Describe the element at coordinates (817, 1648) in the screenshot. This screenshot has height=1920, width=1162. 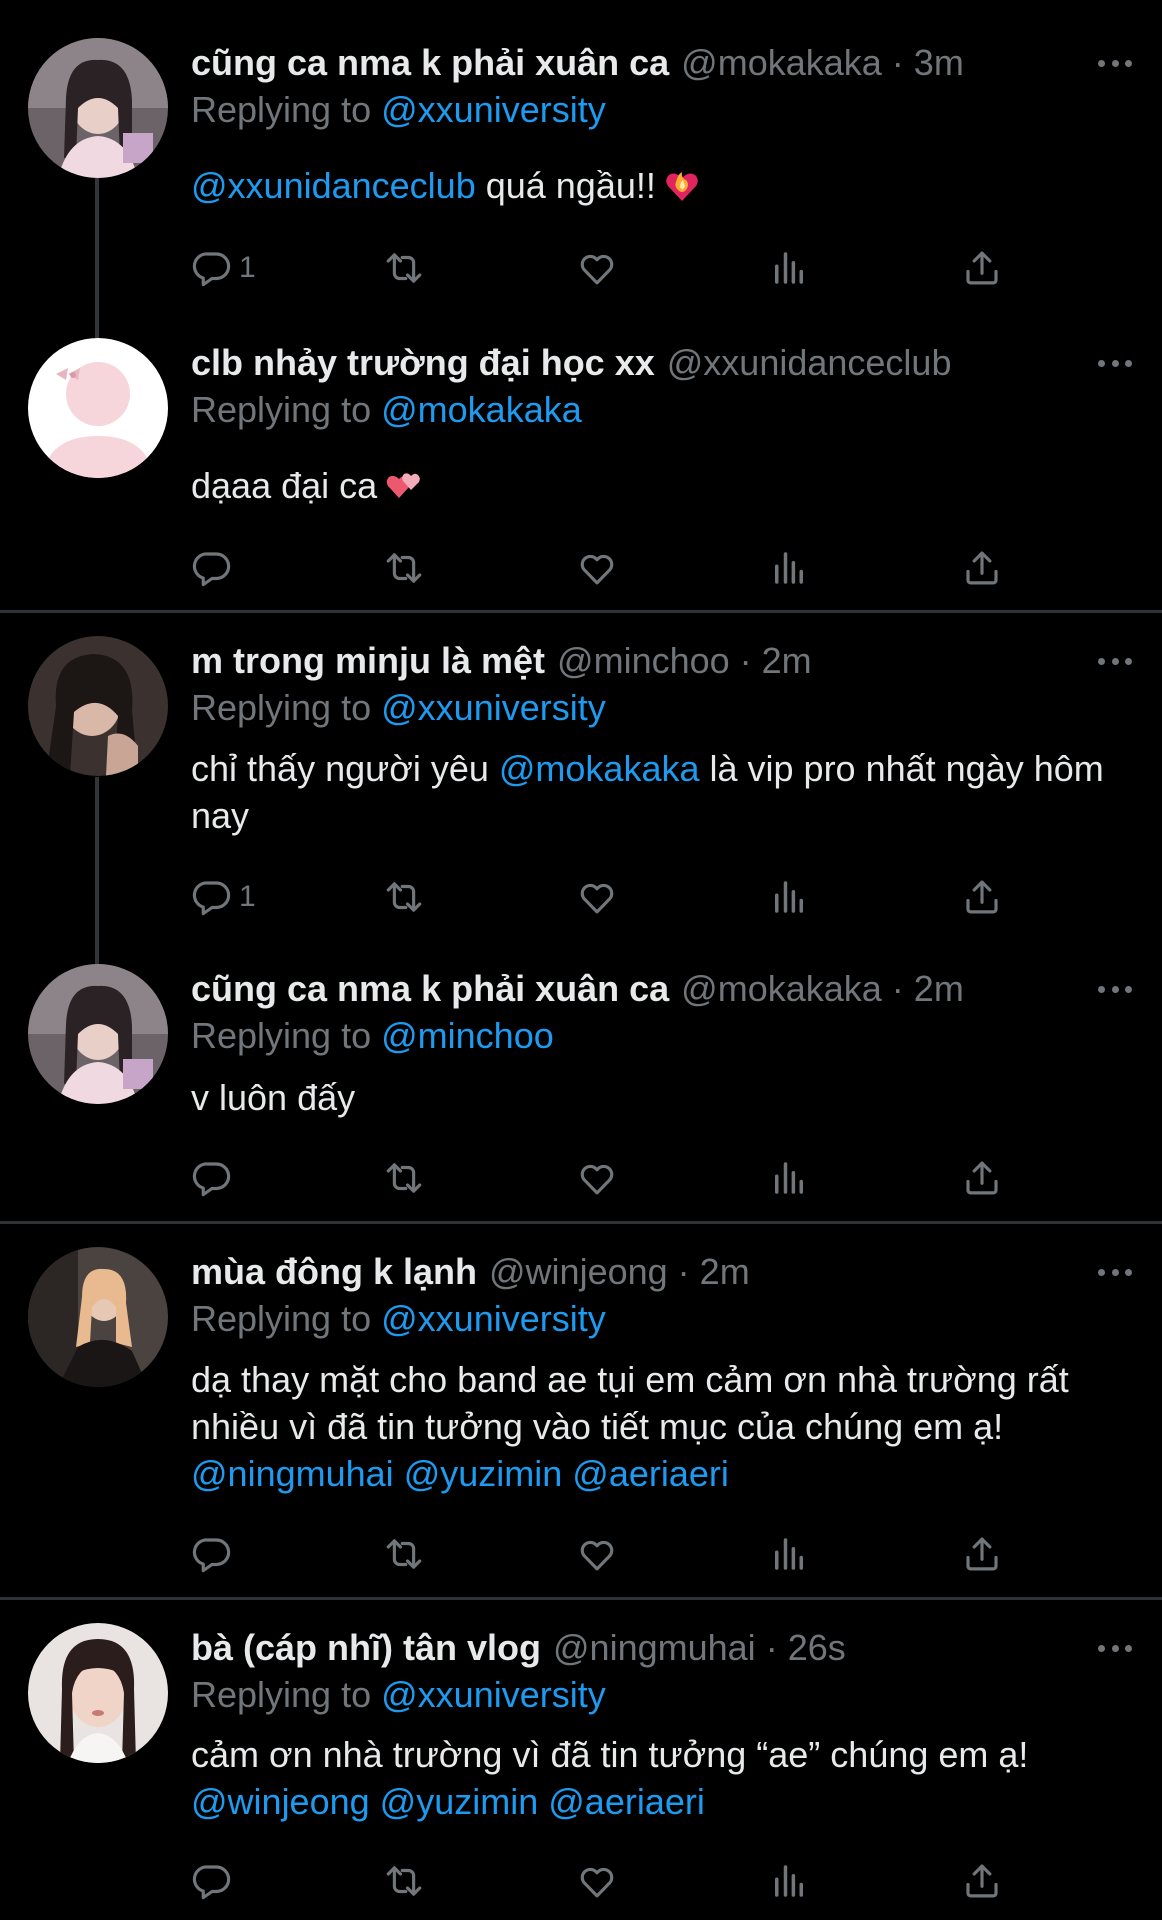
I see `timestamp: 26s` at that location.